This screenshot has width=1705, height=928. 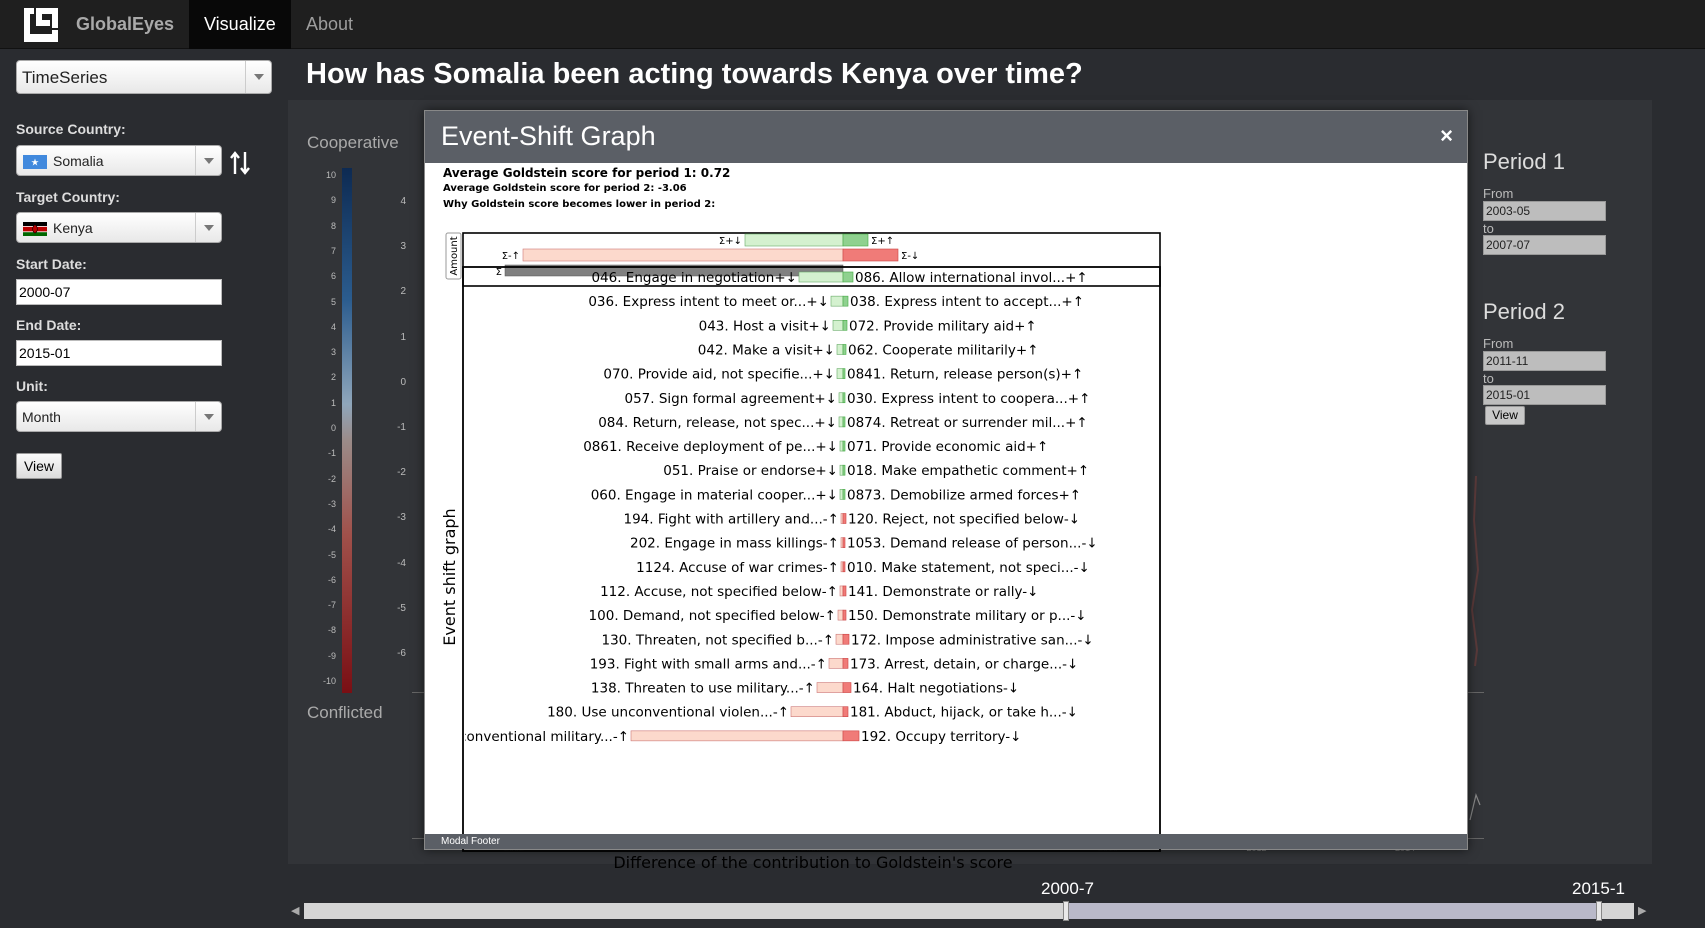 What do you see at coordinates (333, 276) in the screenshot?
I see `scale-tick-label: 6` at bounding box center [333, 276].